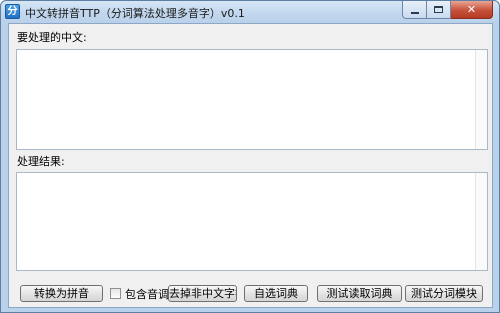 This screenshot has height=313, width=500. I want to click on test-segmentation-button: 测试分词模块, so click(444, 293).